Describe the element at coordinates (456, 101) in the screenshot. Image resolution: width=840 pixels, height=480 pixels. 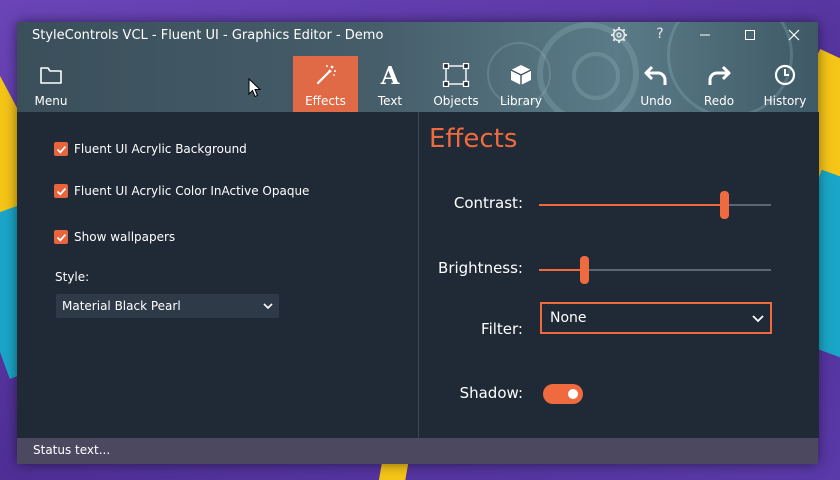
I see `toolbar-objects-label: Objects` at that location.